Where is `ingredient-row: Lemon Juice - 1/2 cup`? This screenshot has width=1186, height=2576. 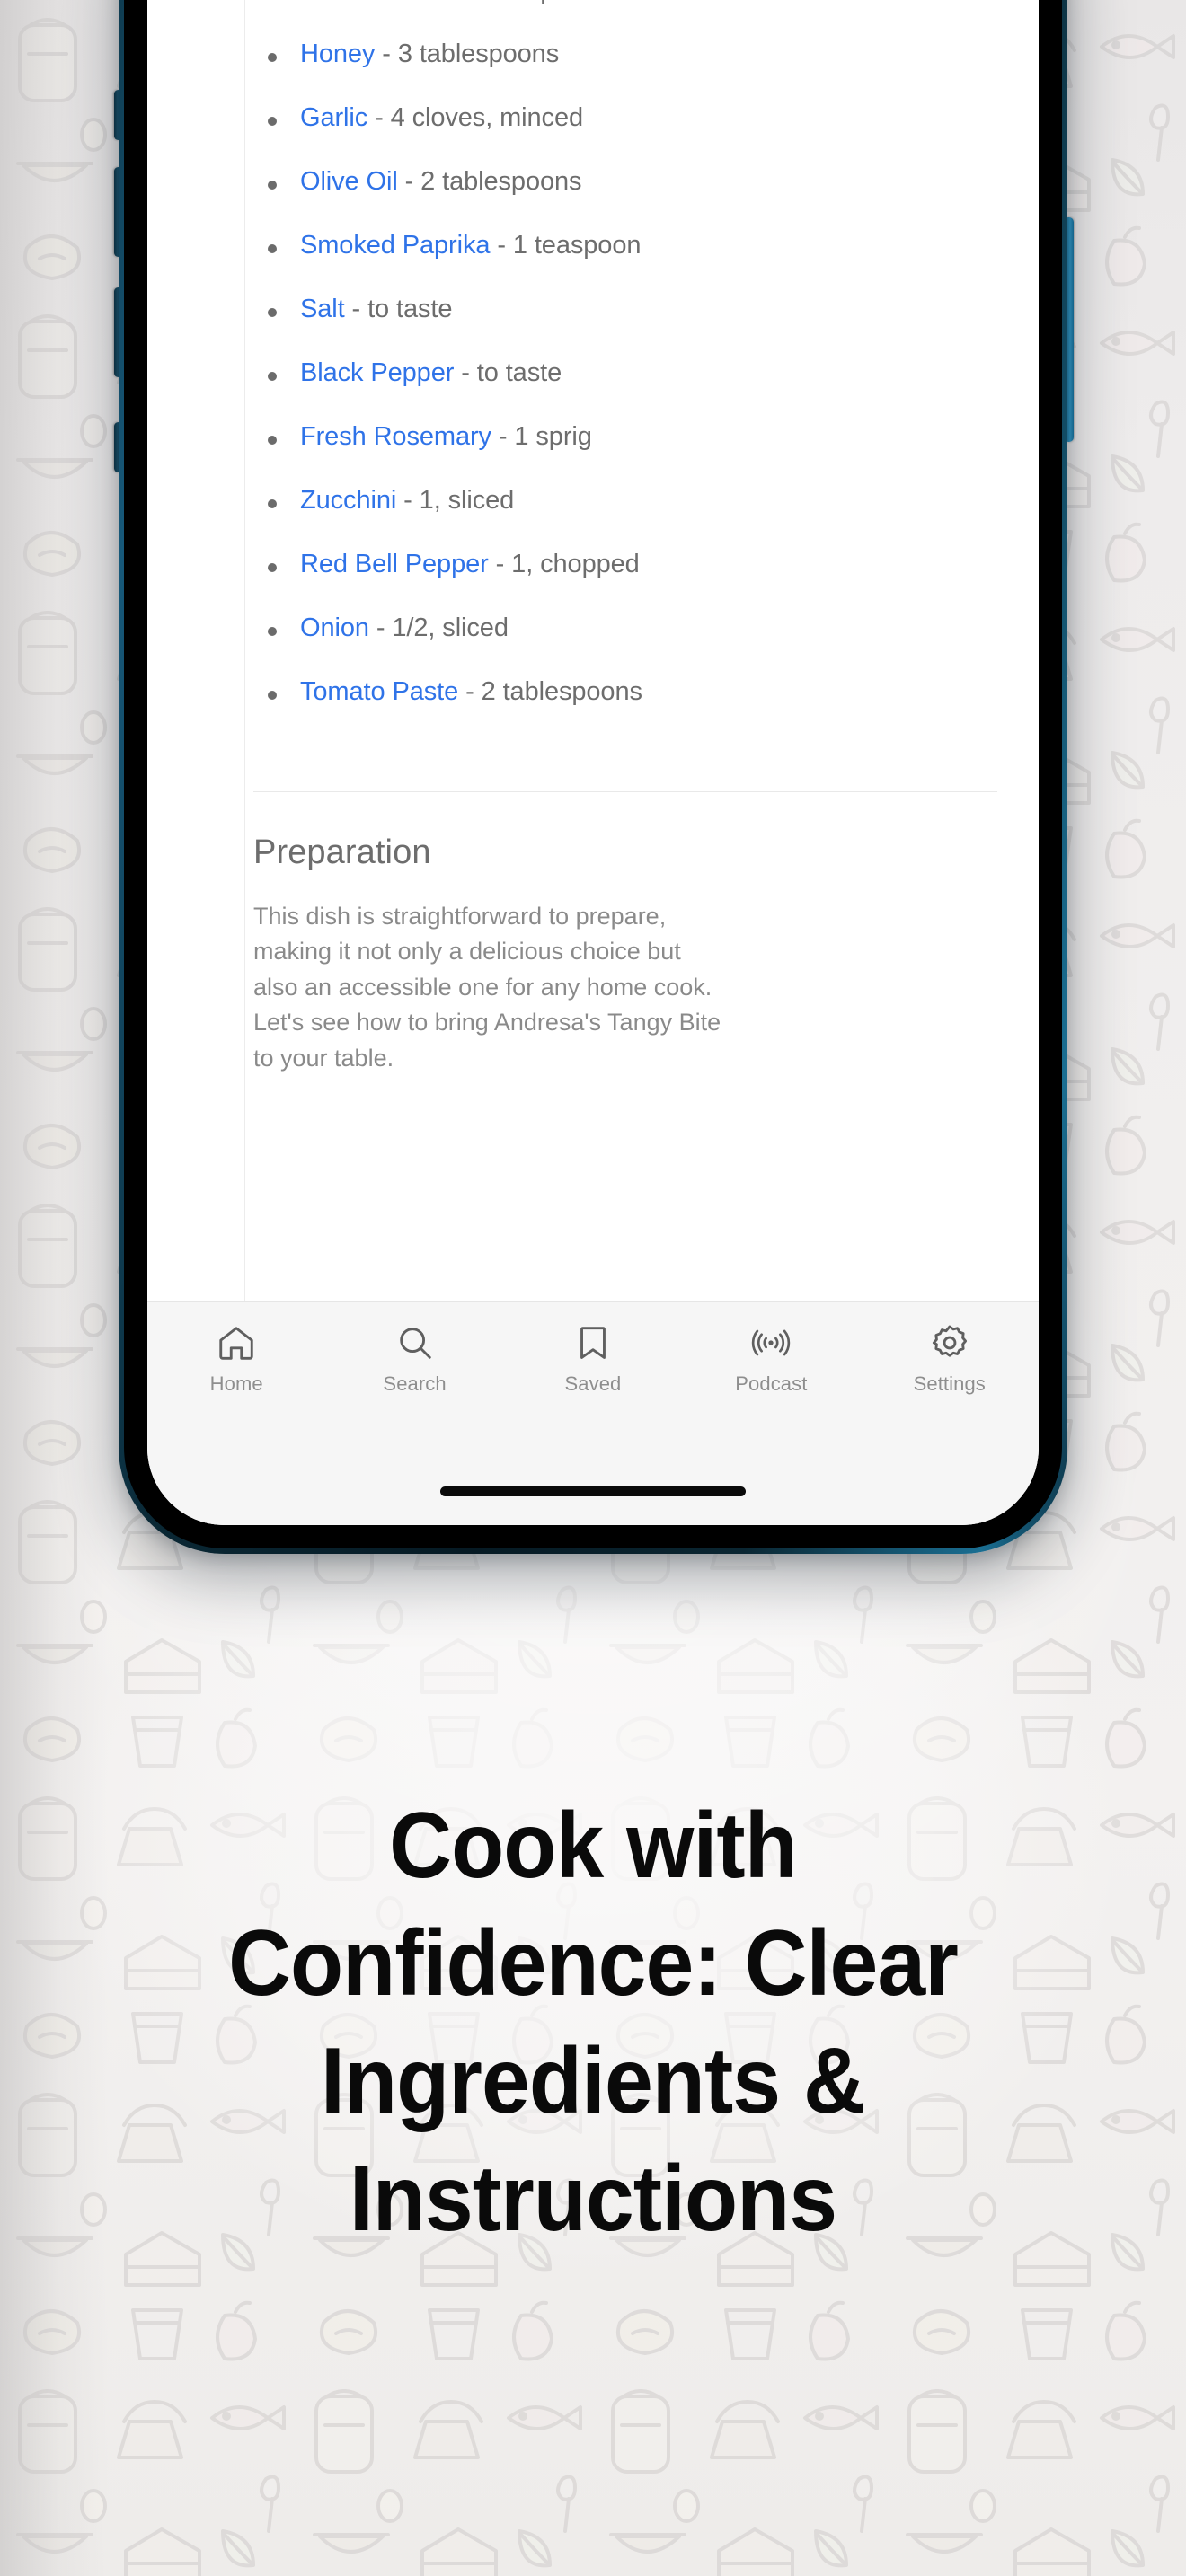 ingredient-row: Lemon Juice - 1/2 cup is located at coordinates (625, 2).